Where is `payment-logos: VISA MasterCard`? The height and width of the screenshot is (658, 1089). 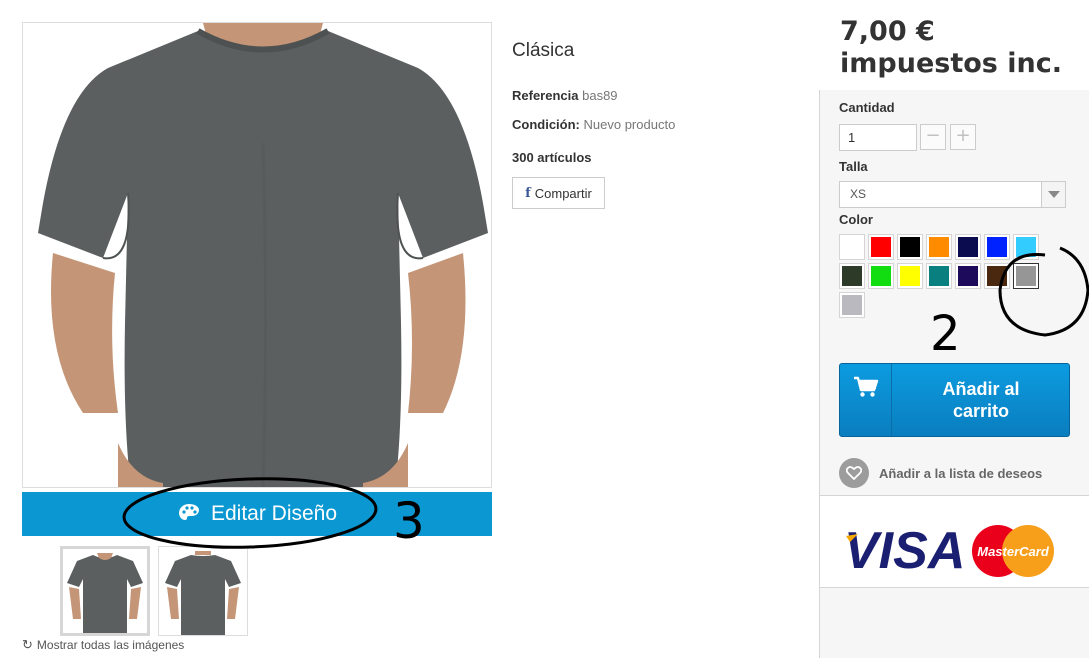 payment-logos: VISA MasterCard is located at coordinates (954, 541).